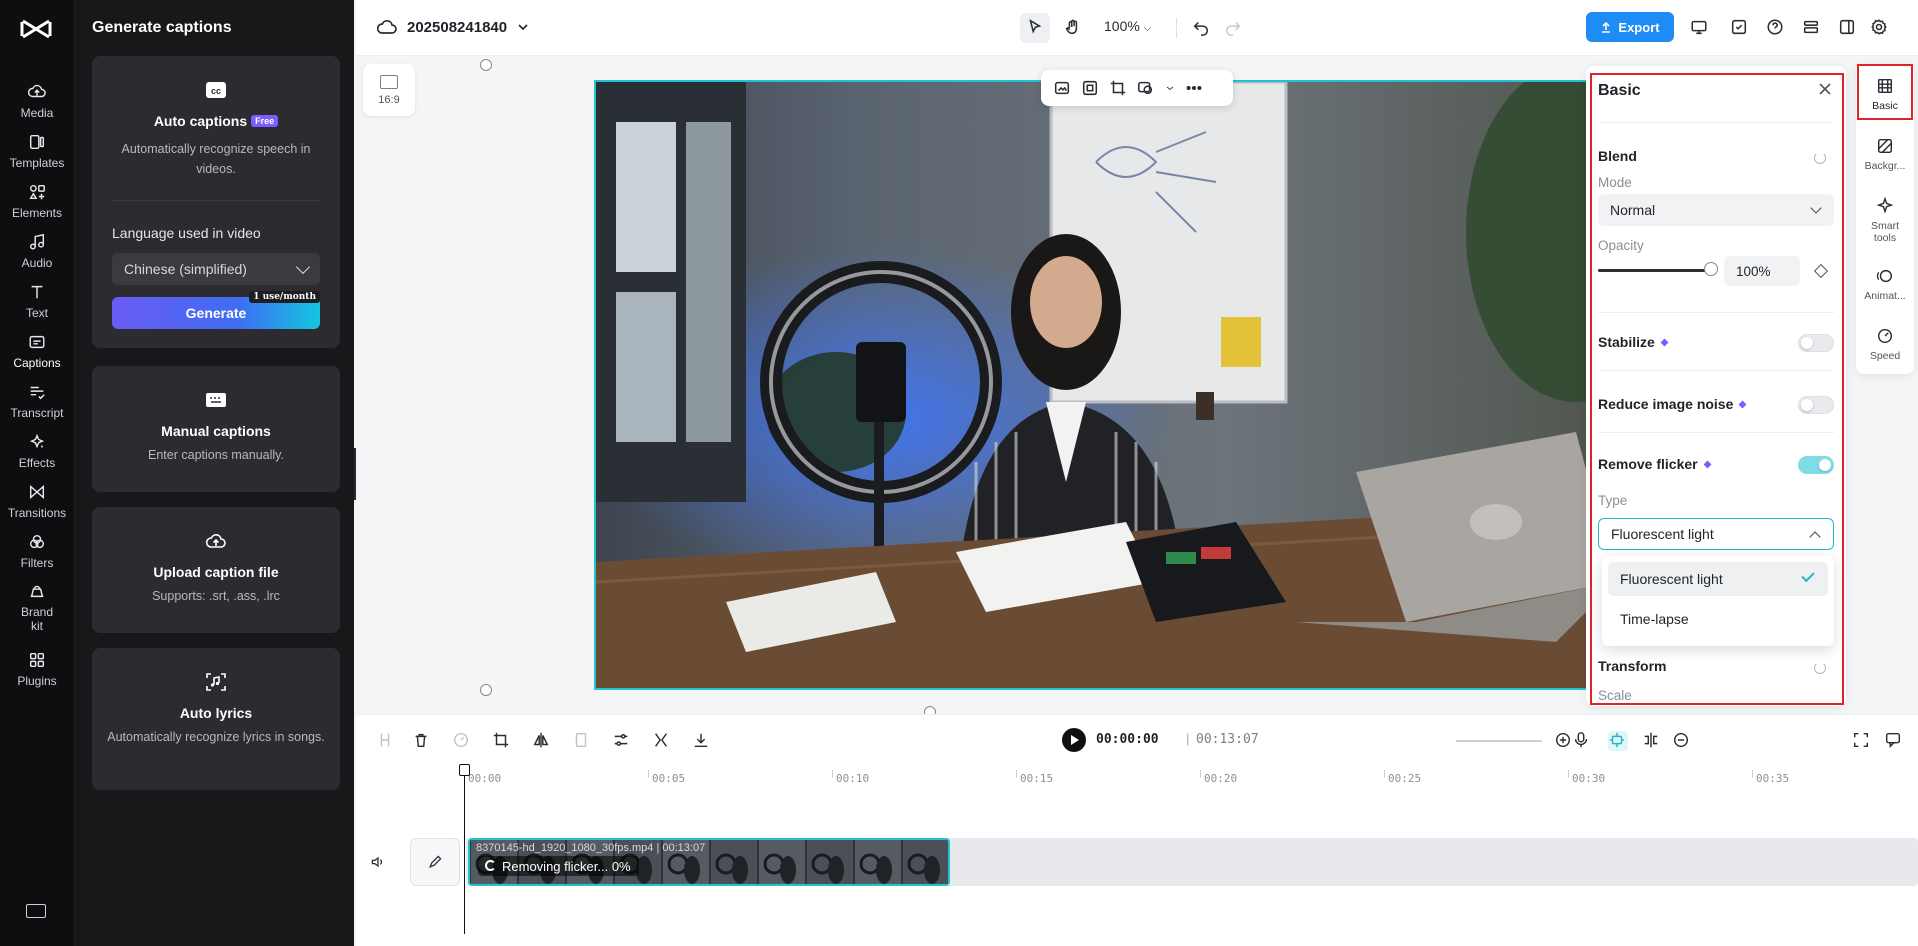 Image resolution: width=1918 pixels, height=946 pixels. What do you see at coordinates (1879, 27) in the screenshot?
I see `settings-gear-icon` at bounding box center [1879, 27].